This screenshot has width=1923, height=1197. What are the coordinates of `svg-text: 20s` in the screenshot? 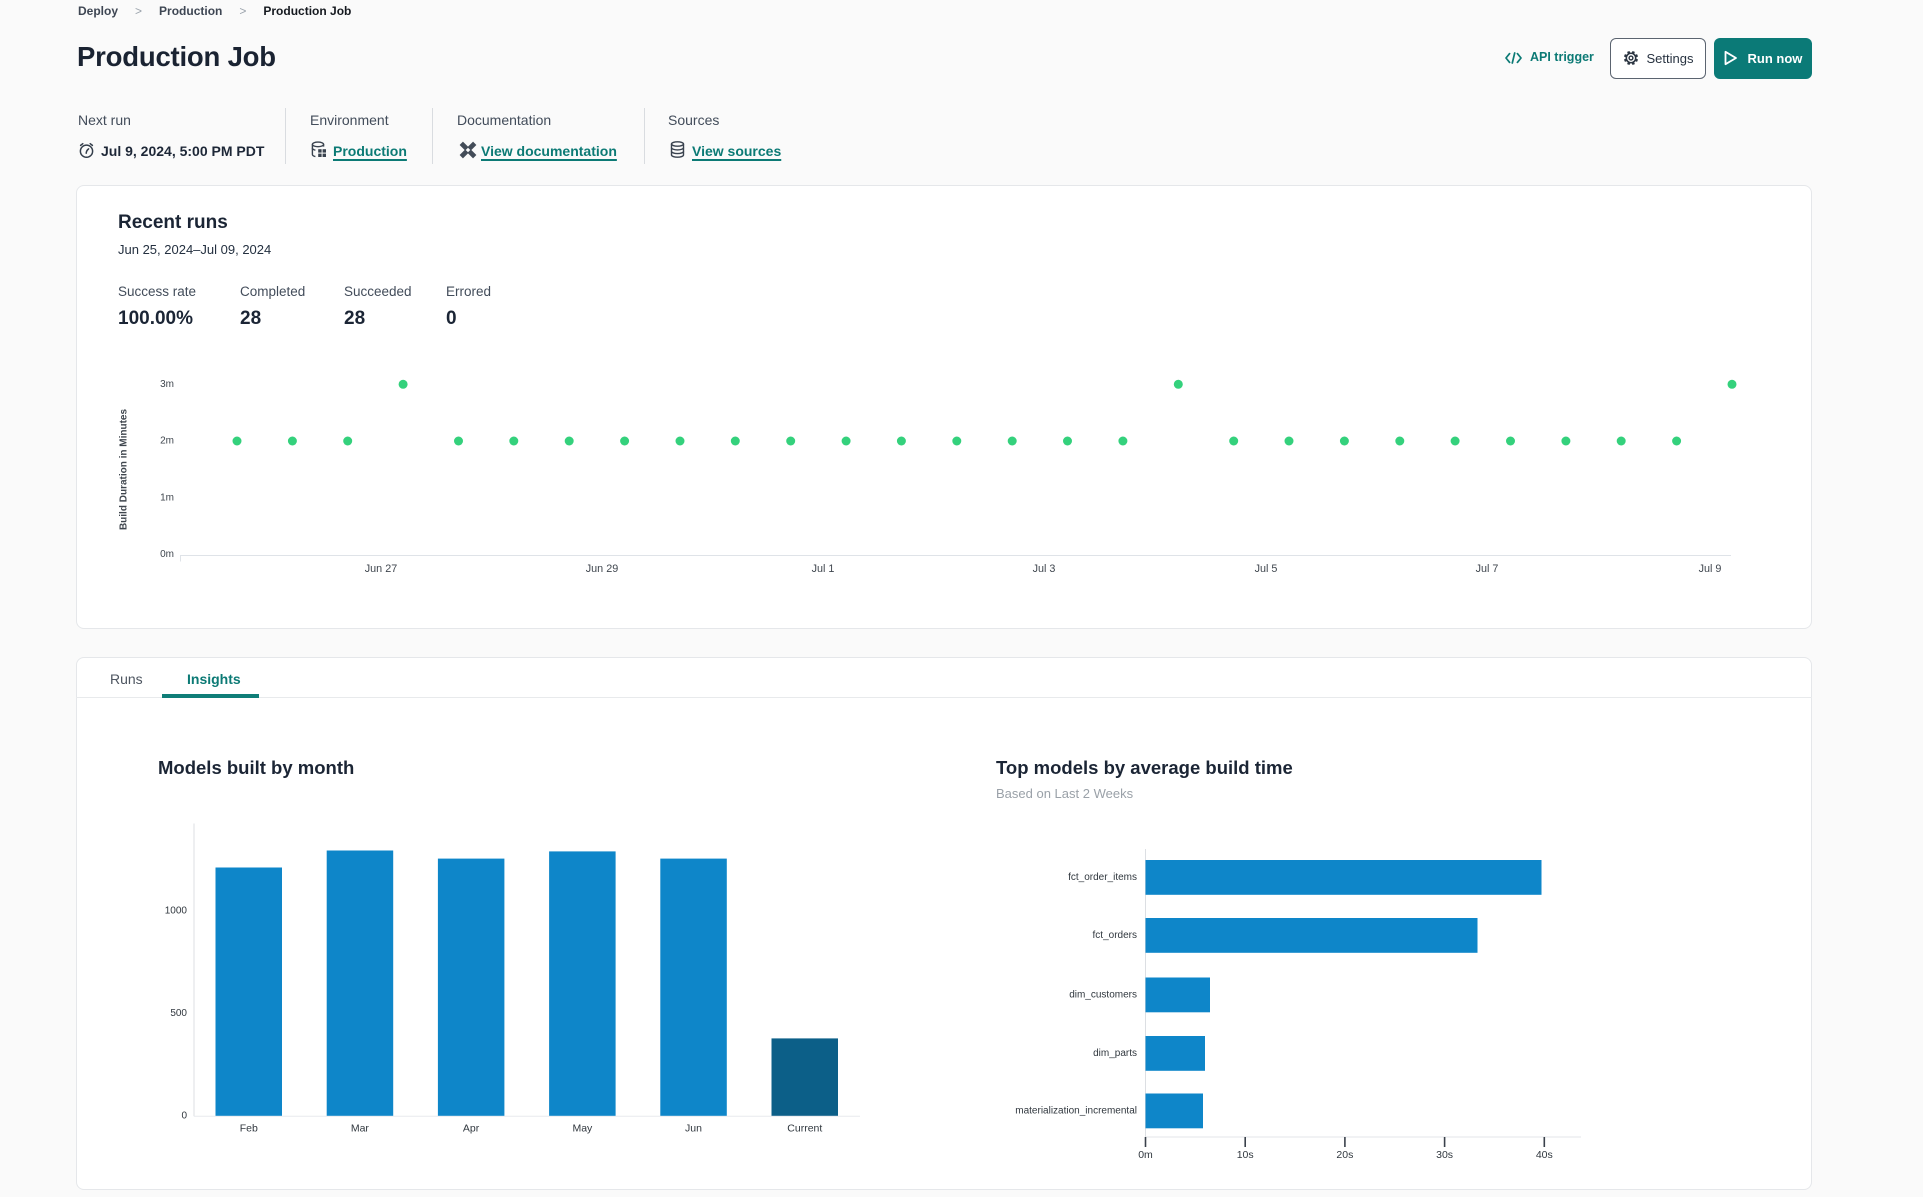 It's located at (1344, 1155).